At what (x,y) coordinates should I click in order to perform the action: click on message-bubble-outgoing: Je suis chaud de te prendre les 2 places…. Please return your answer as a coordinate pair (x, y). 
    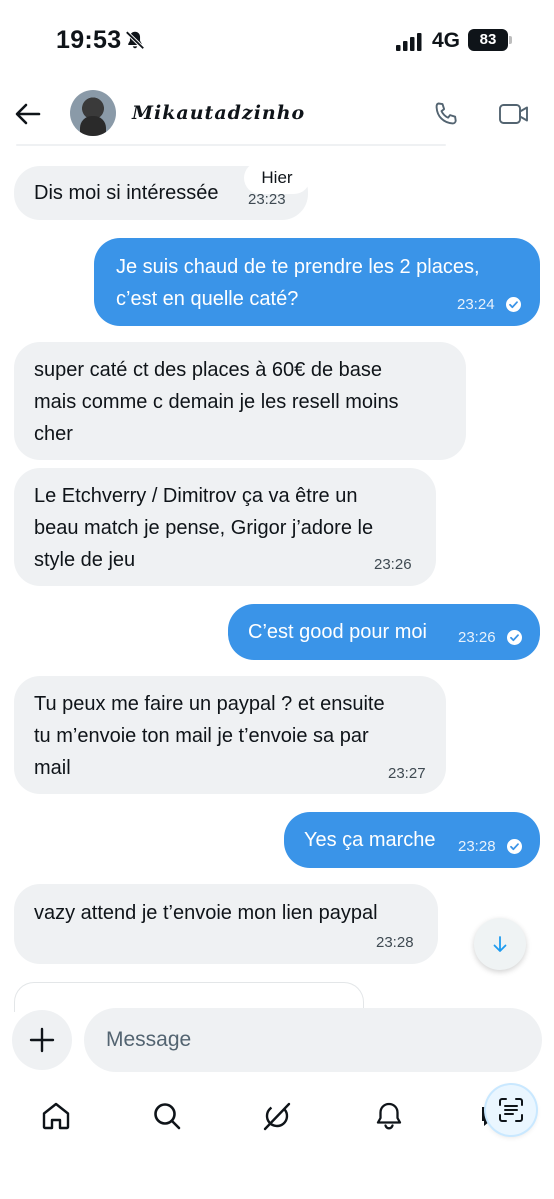
    Looking at the image, I should click on (317, 282).